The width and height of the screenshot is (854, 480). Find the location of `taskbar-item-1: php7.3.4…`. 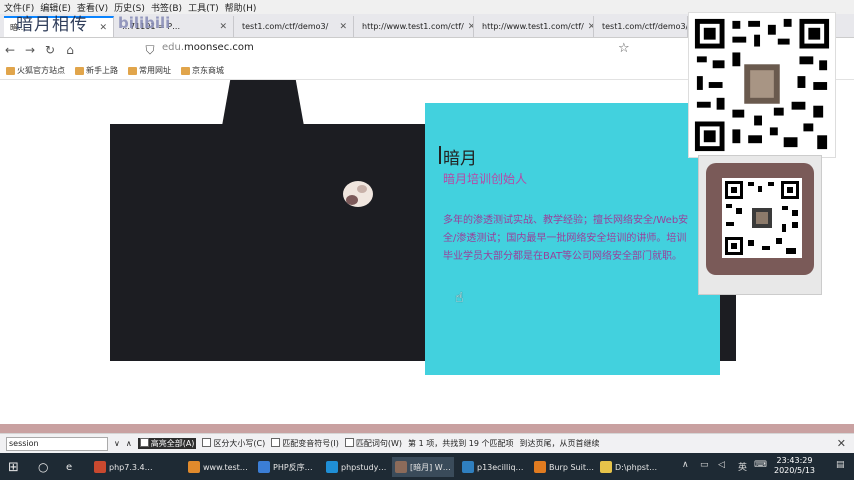

taskbar-item-1: php7.3.4… is located at coordinates (123, 467).